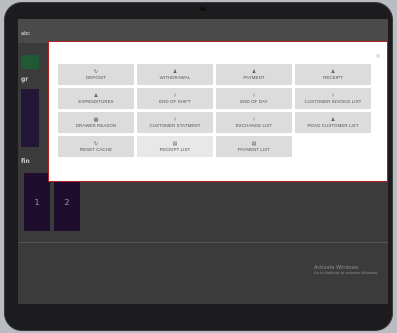 The image size is (397, 333). Describe the element at coordinates (175, 101) in the screenshot. I see `end-of-shift-label: END OF SHIFT` at that location.